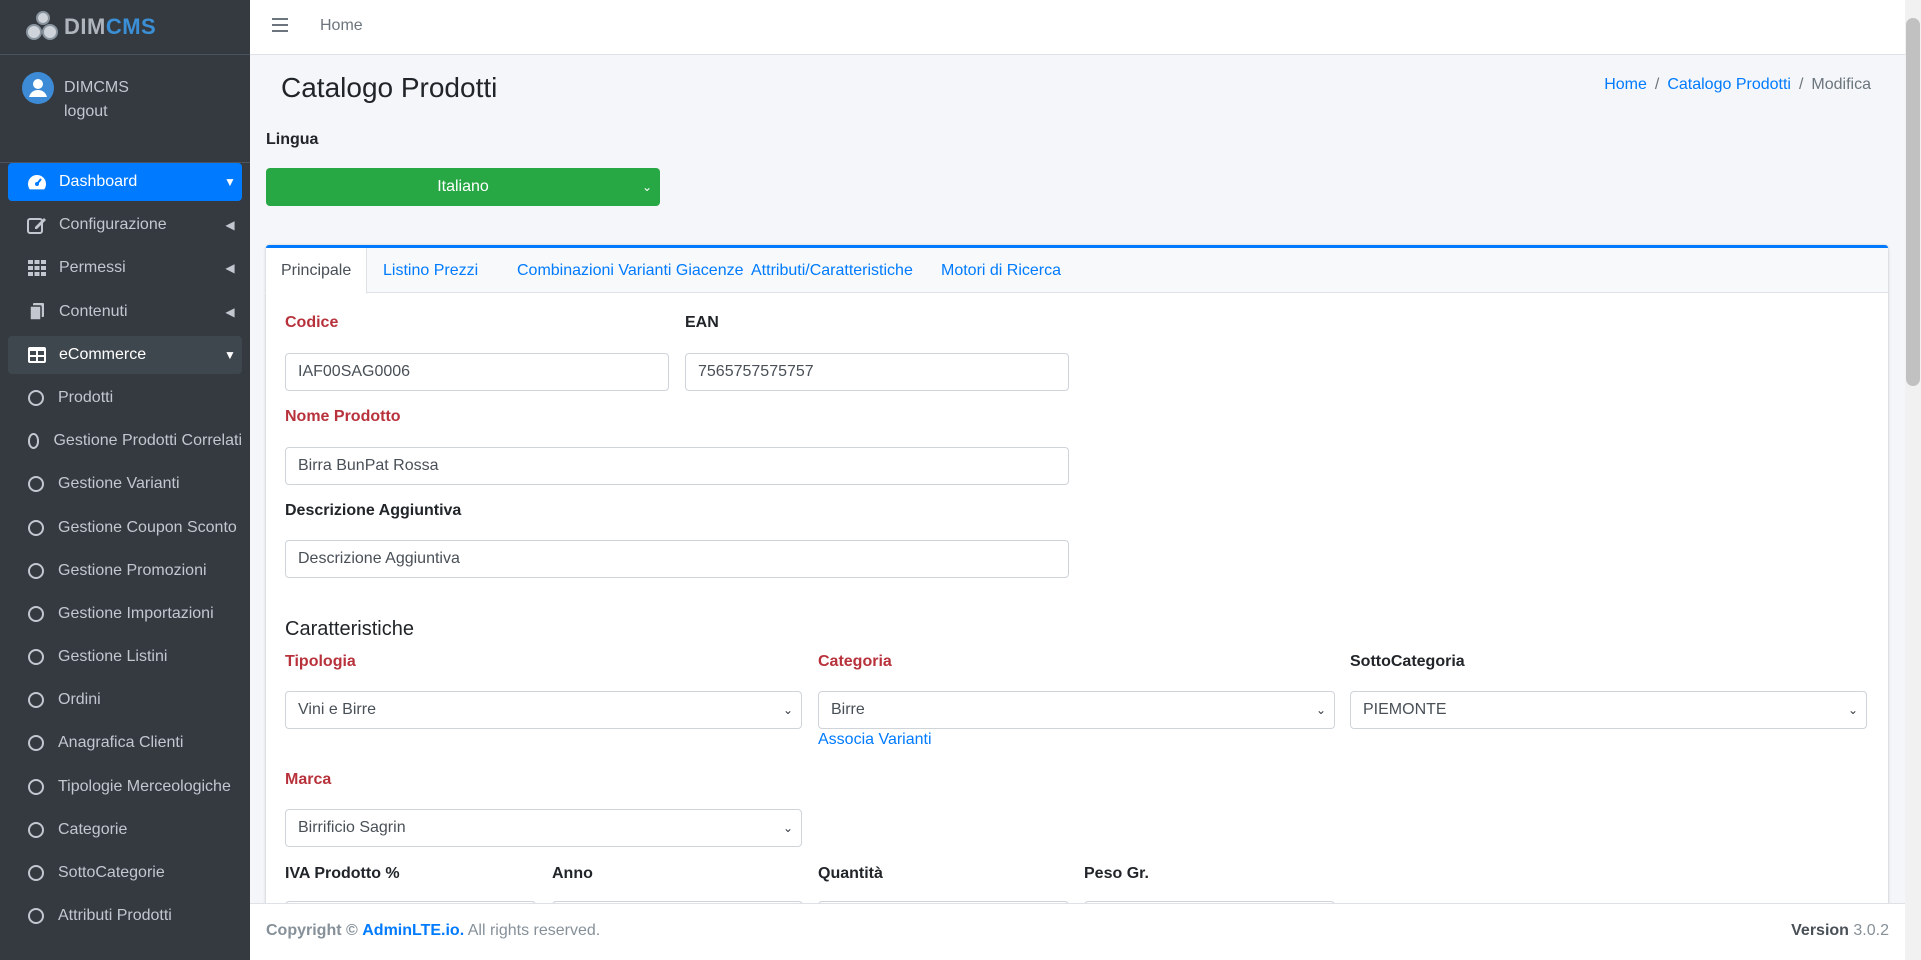 This screenshot has height=960, width=1921. I want to click on sidebar-subitem: SottoCategorie, so click(125, 873).